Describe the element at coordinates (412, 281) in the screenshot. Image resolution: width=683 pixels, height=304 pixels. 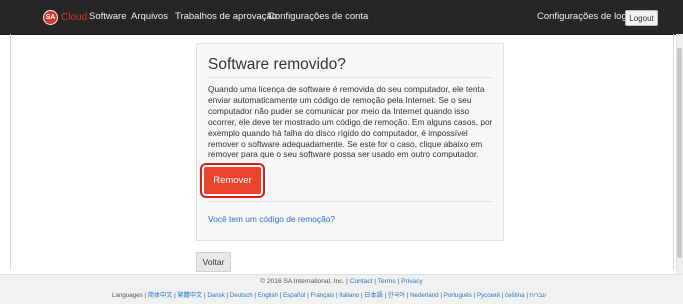
I see `privacy-link: Privacy` at that location.